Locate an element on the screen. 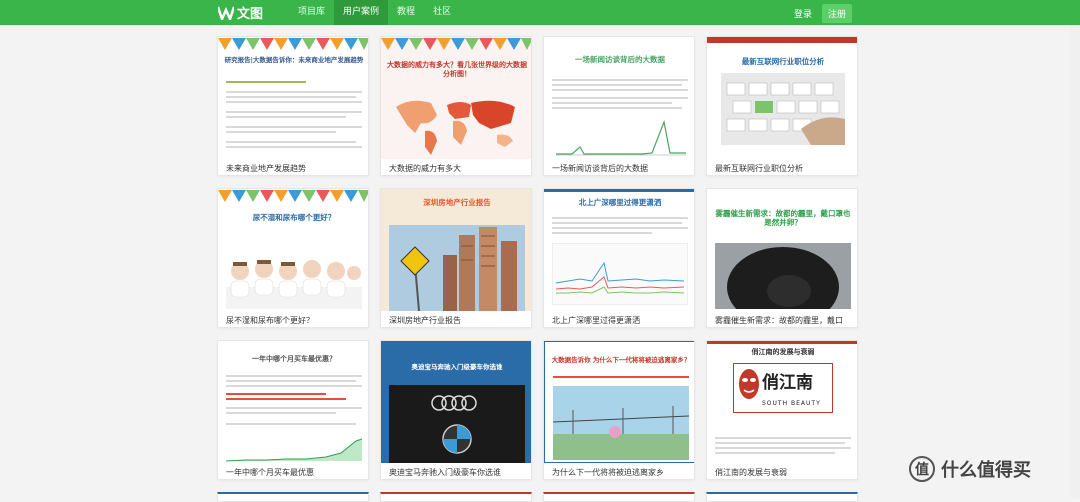  case-caption: 深圳房地产行业报告 is located at coordinates (425, 320).